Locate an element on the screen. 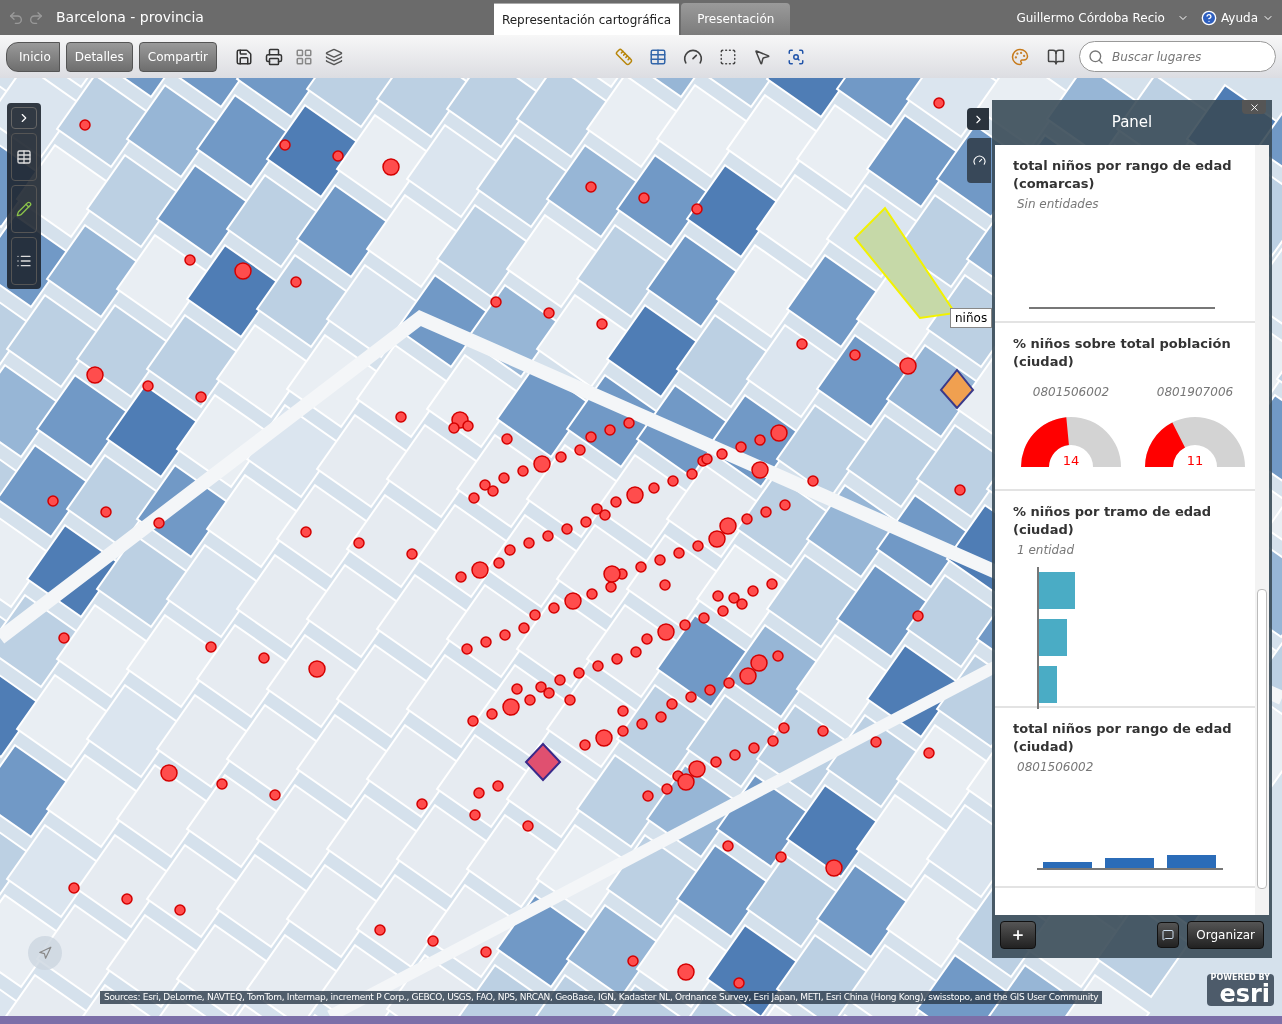 The image size is (1282, 1024). help-menu: Ayuda is located at coordinates (1237, 17).